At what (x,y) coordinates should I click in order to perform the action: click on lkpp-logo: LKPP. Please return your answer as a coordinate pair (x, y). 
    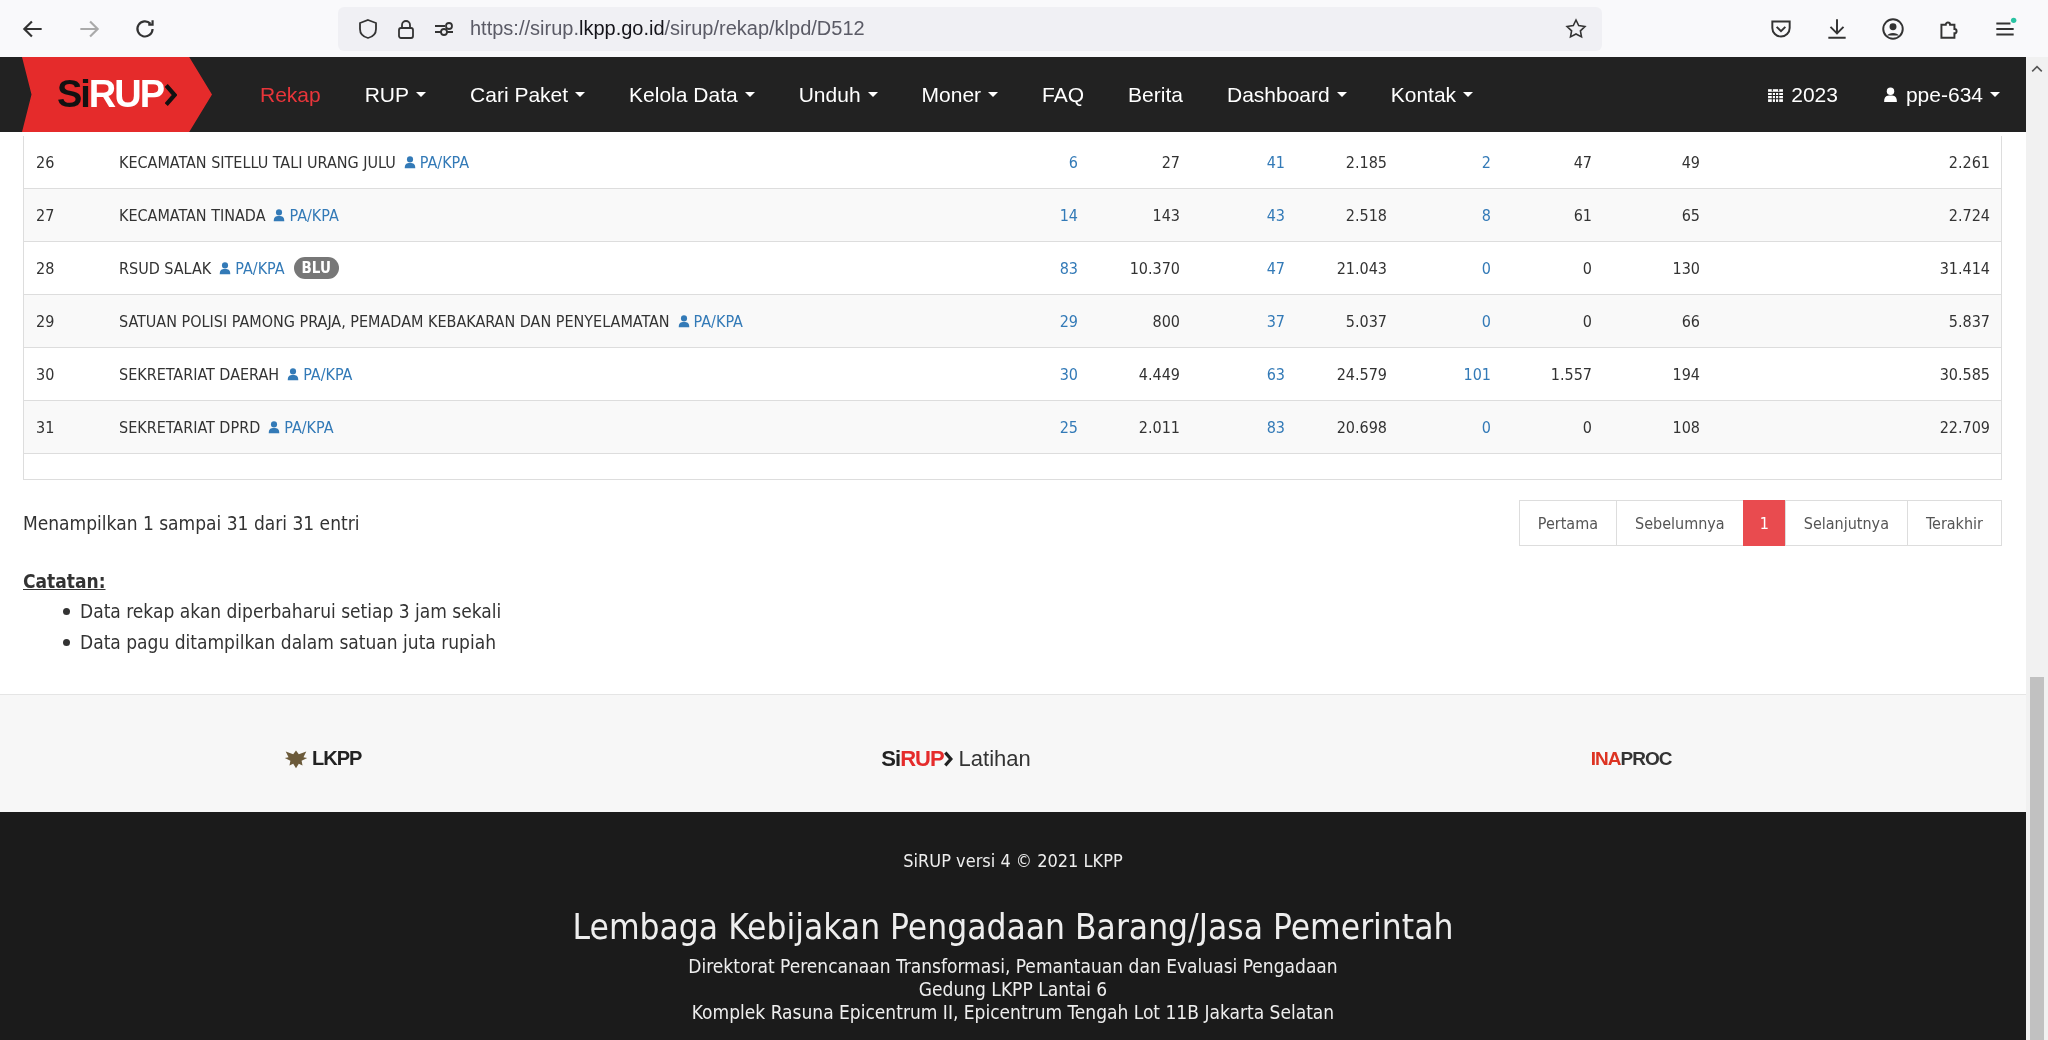
    Looking at the image, I should click on (322, 758).